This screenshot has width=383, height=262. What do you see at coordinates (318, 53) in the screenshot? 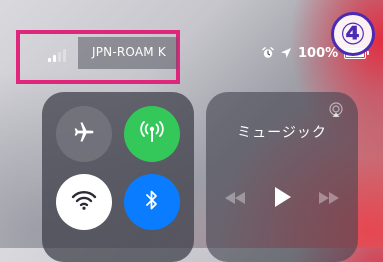
I see `battery-percent: 100%` at bounding box center [318, 53].